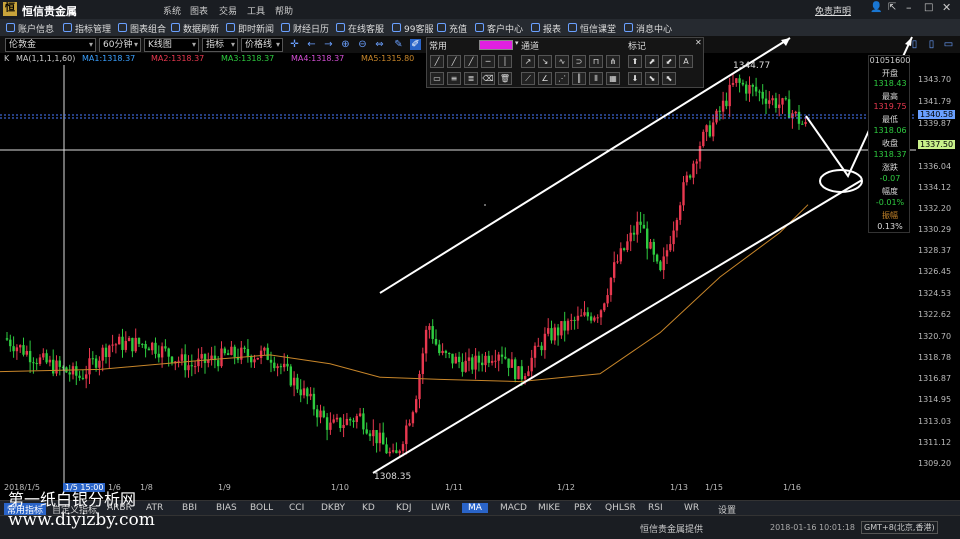 This screenshot has height=539, width=960. What do you see at coordinates (437, 78) in the screenshot?
I see `rect-tool-icon: ▭` at bounding box center [437, 78].